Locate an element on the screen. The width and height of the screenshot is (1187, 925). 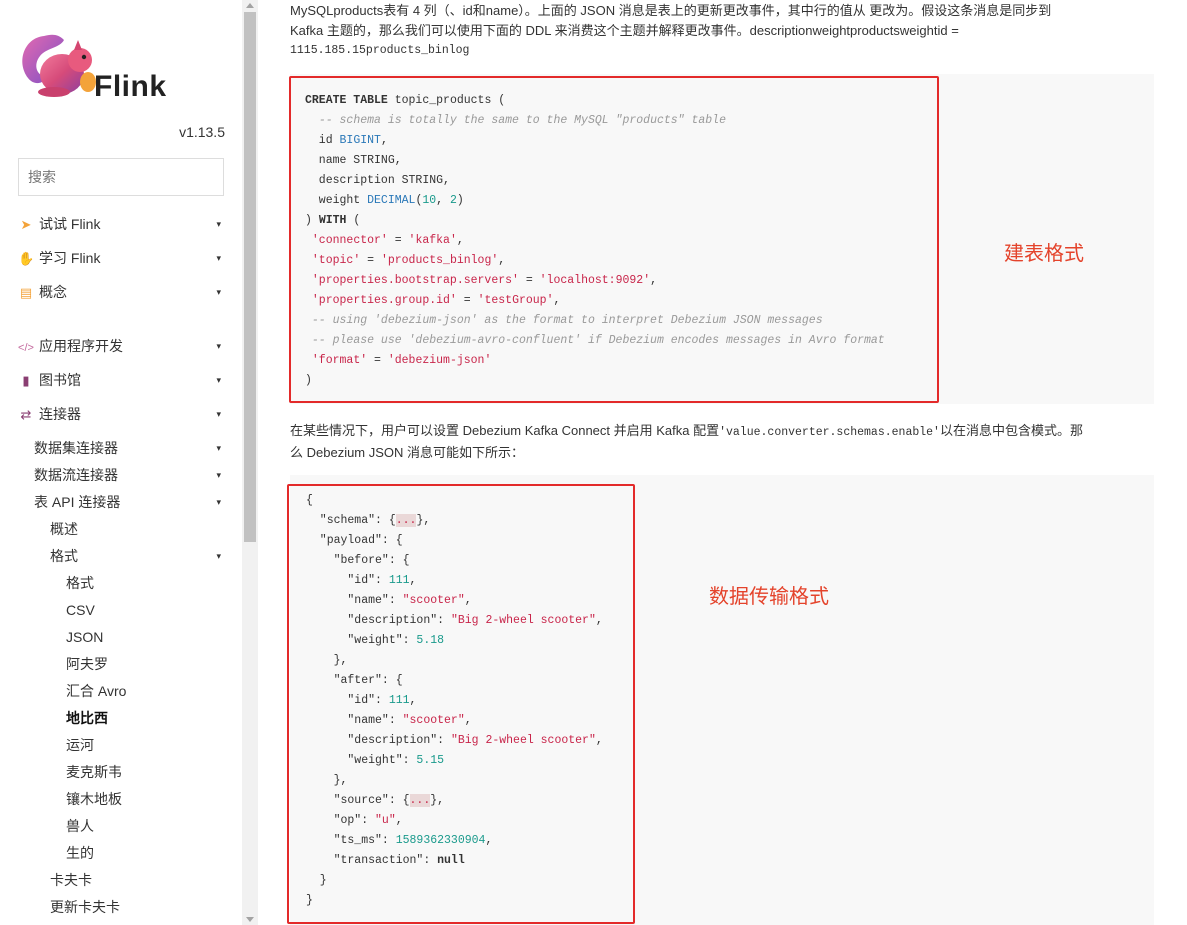
nav-upsert-kafka: 更新卡夫卡 is located at coordinates (85, 907).